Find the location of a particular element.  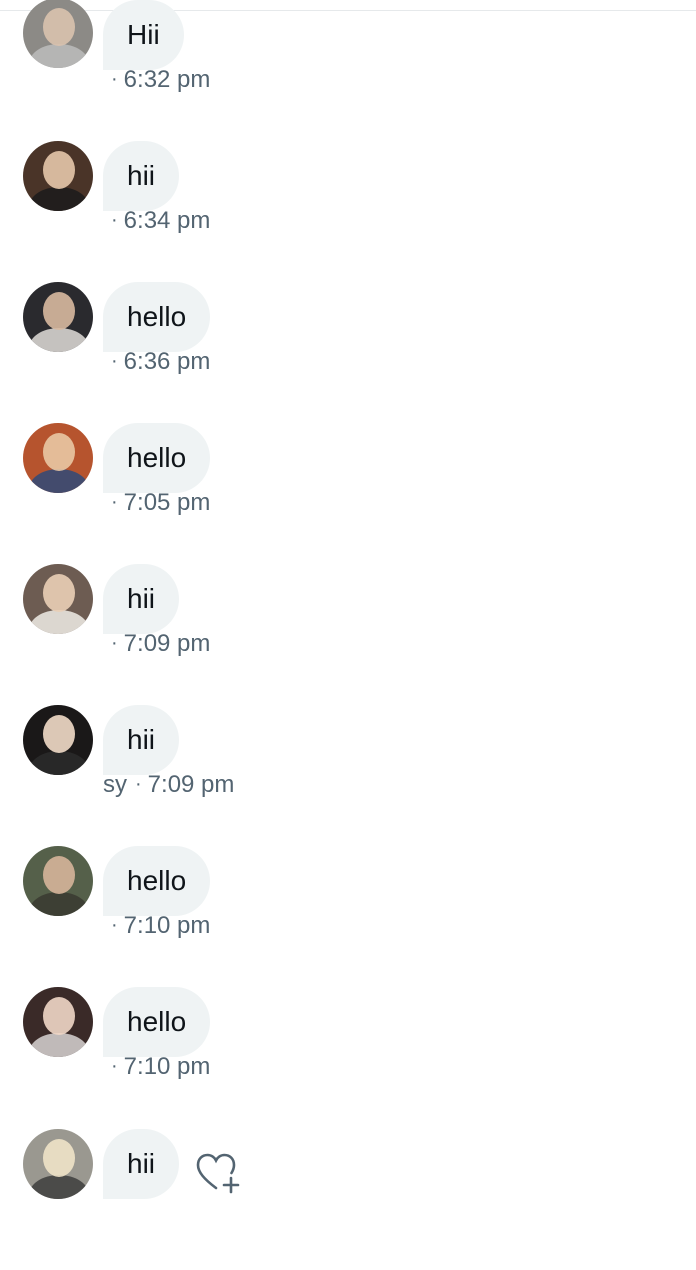

message-meta: · 7:09 pm is located at coordinates (156, 644).